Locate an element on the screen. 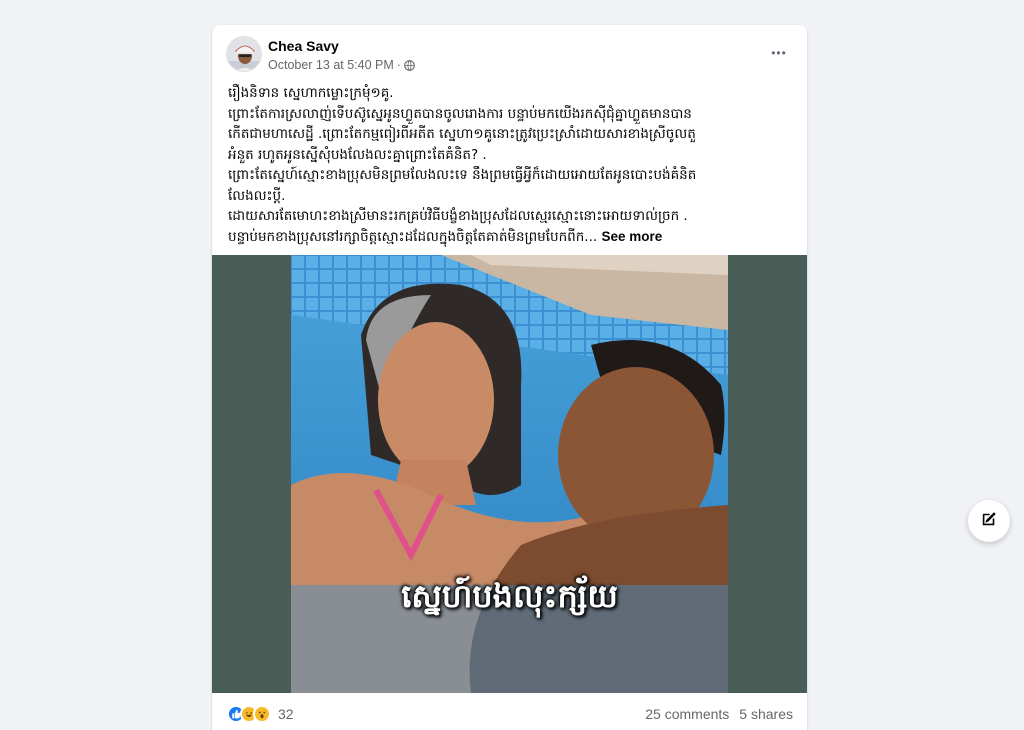 The image size is (1024, 730). more-options-button: ••• is located at coordinates (779, 53).